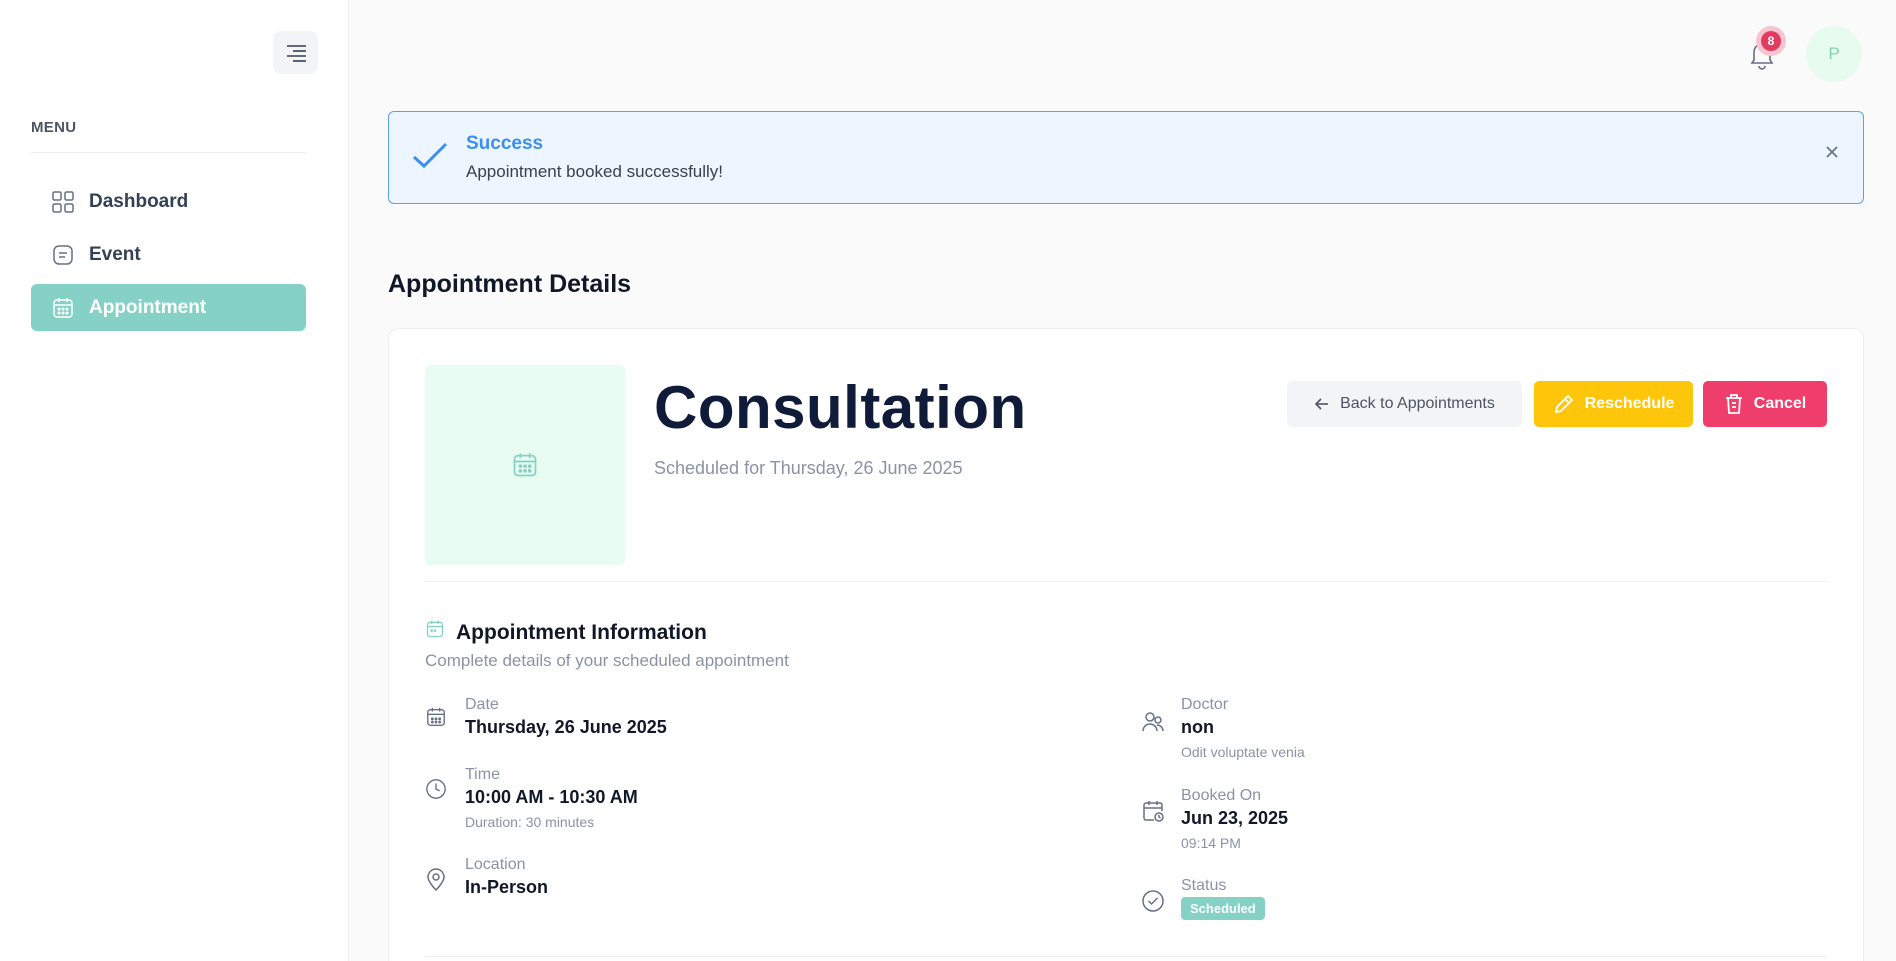 Image resolution: width=1896 pixels, height=961 pixels. Describe the element at coordinates (1153, 811) in the screenshot. I see `calendar-clock-icon` at that location.